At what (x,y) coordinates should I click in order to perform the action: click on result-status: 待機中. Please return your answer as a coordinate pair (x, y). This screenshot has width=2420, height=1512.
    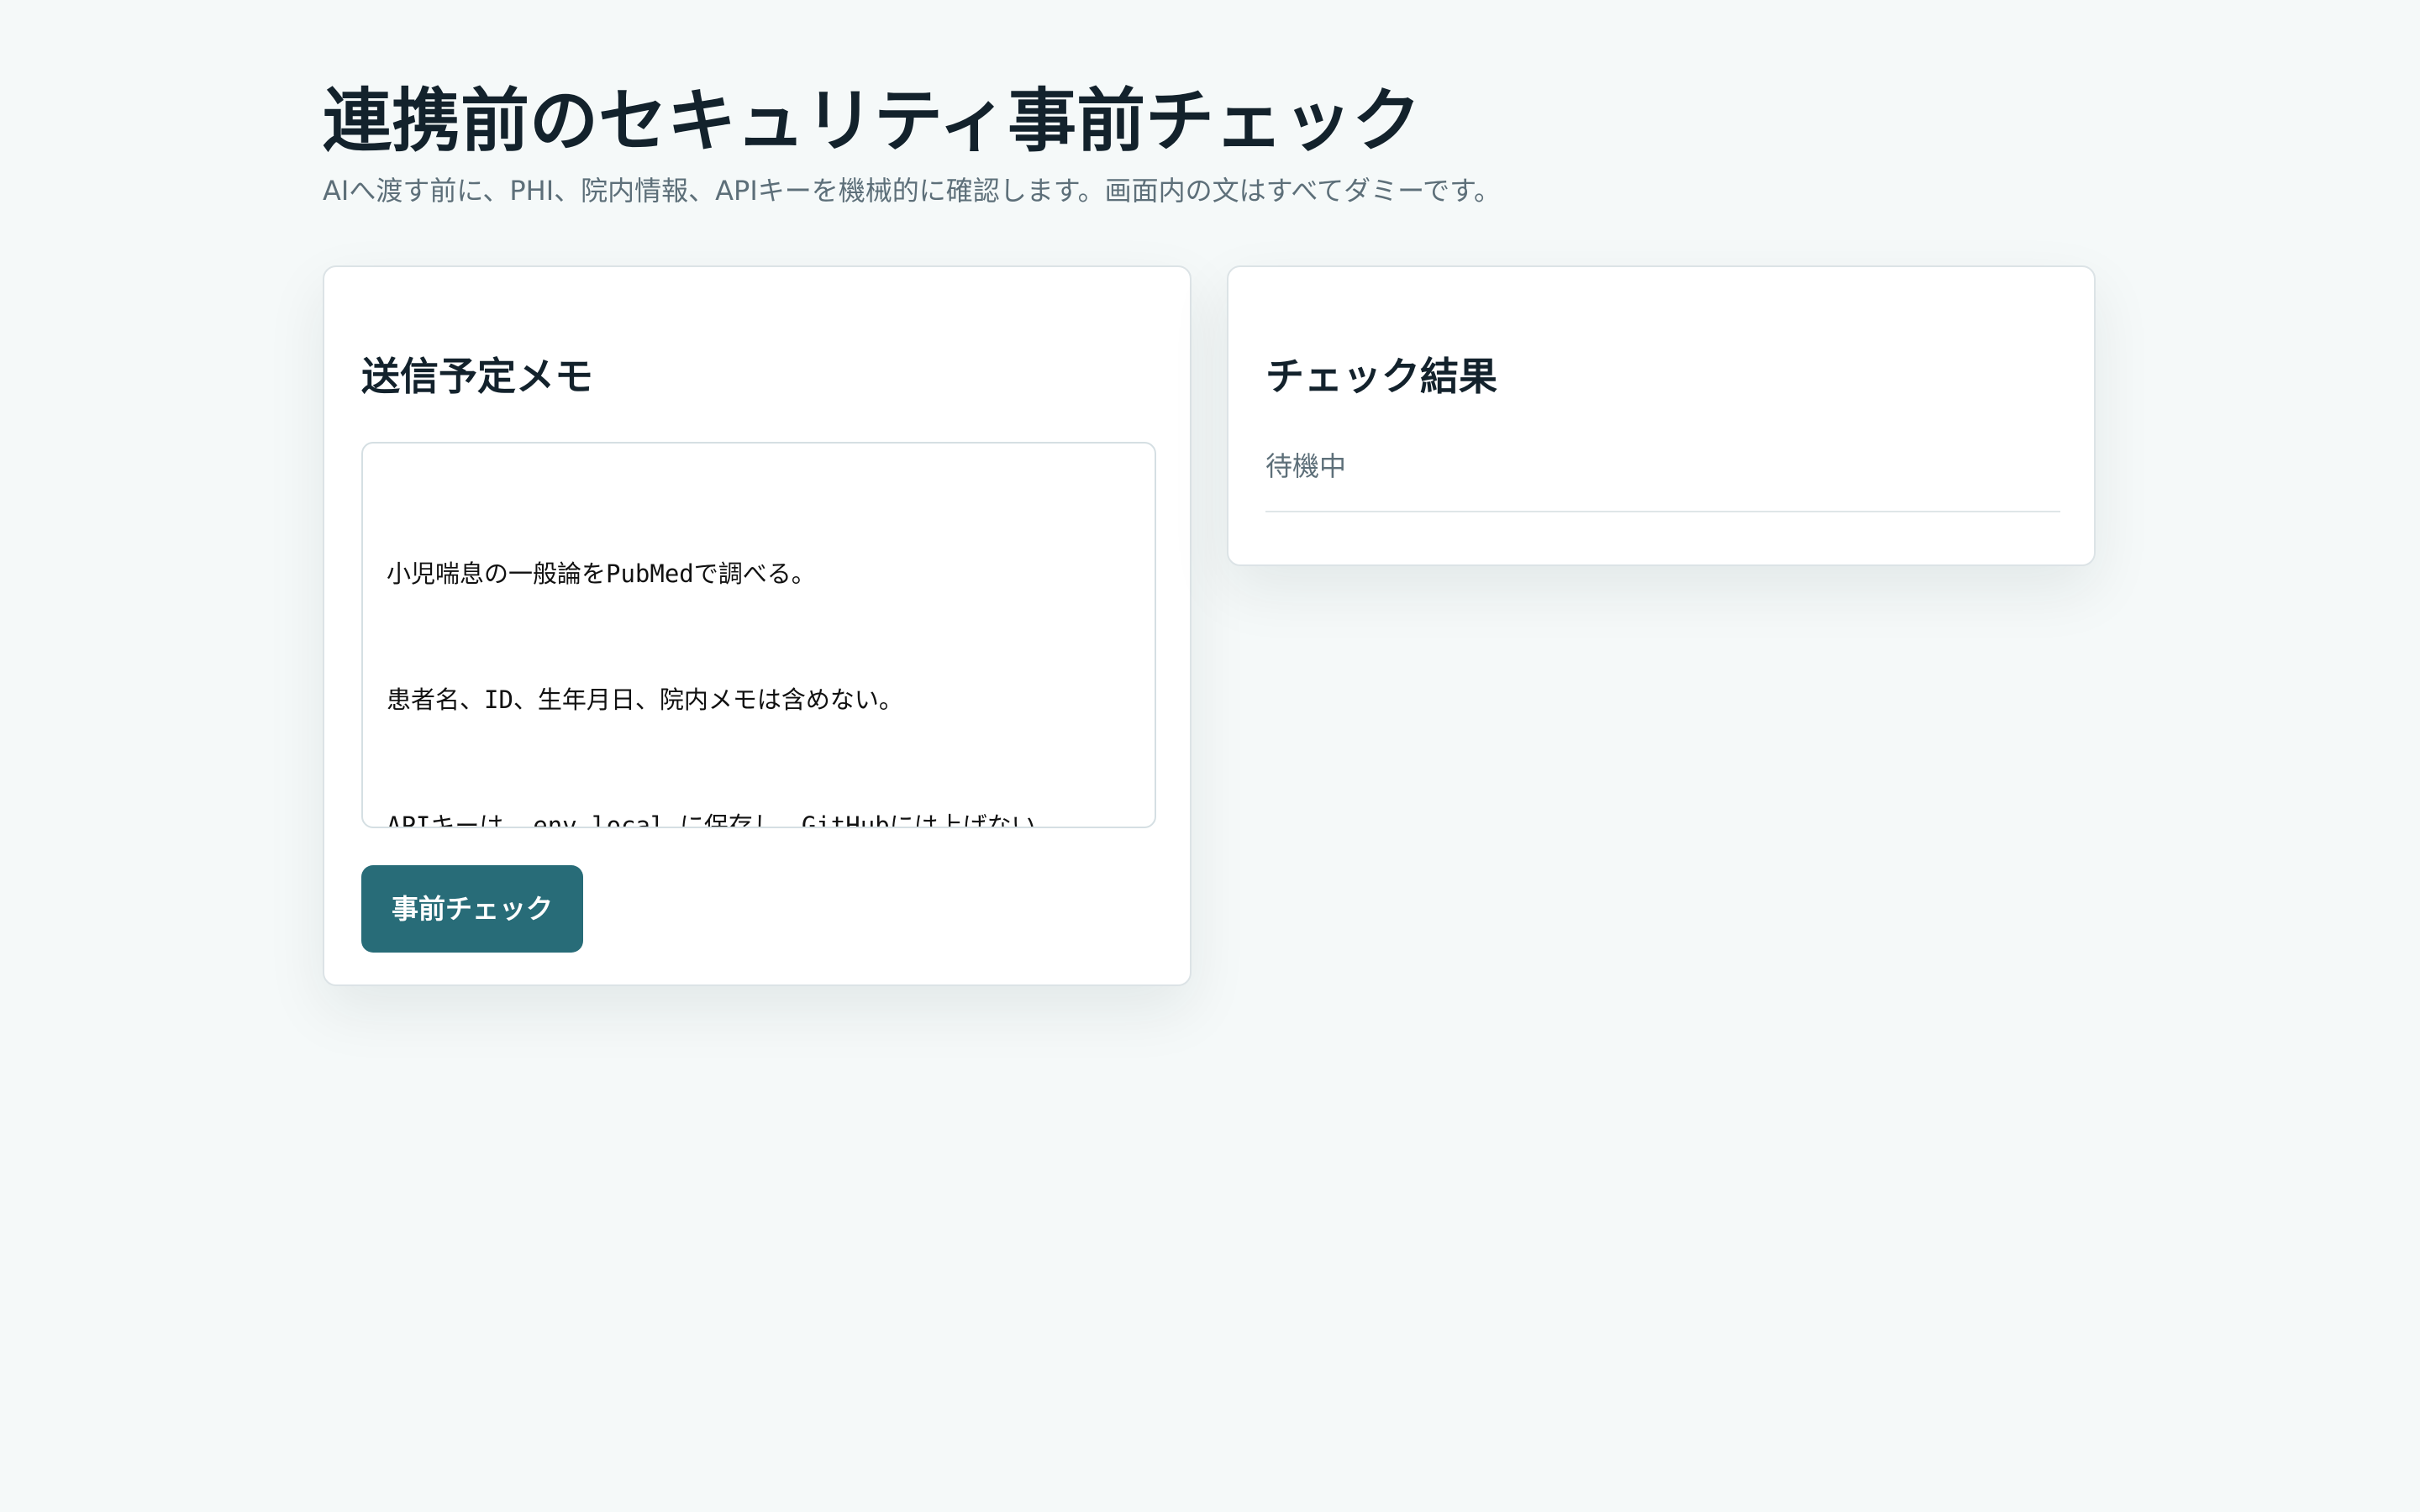
    Looking at the image, I should click on (1306, 466).